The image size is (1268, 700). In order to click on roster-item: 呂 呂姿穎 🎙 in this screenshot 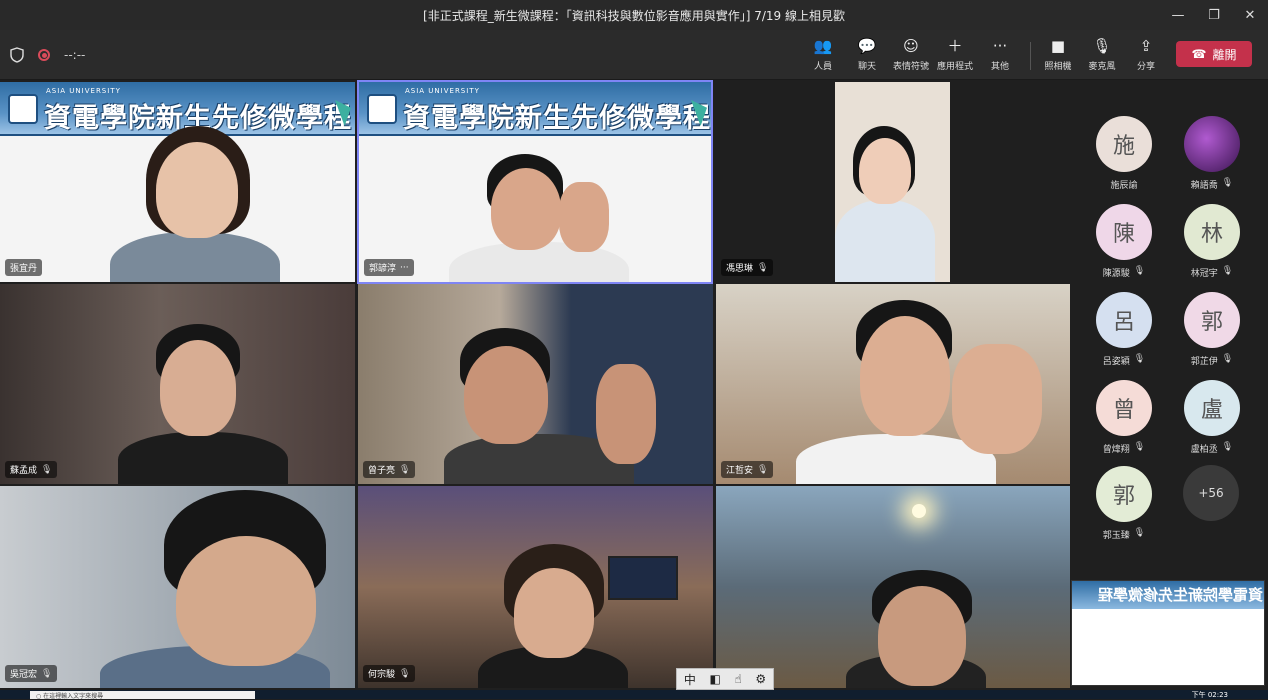, I will do `click(1124, 329)`.